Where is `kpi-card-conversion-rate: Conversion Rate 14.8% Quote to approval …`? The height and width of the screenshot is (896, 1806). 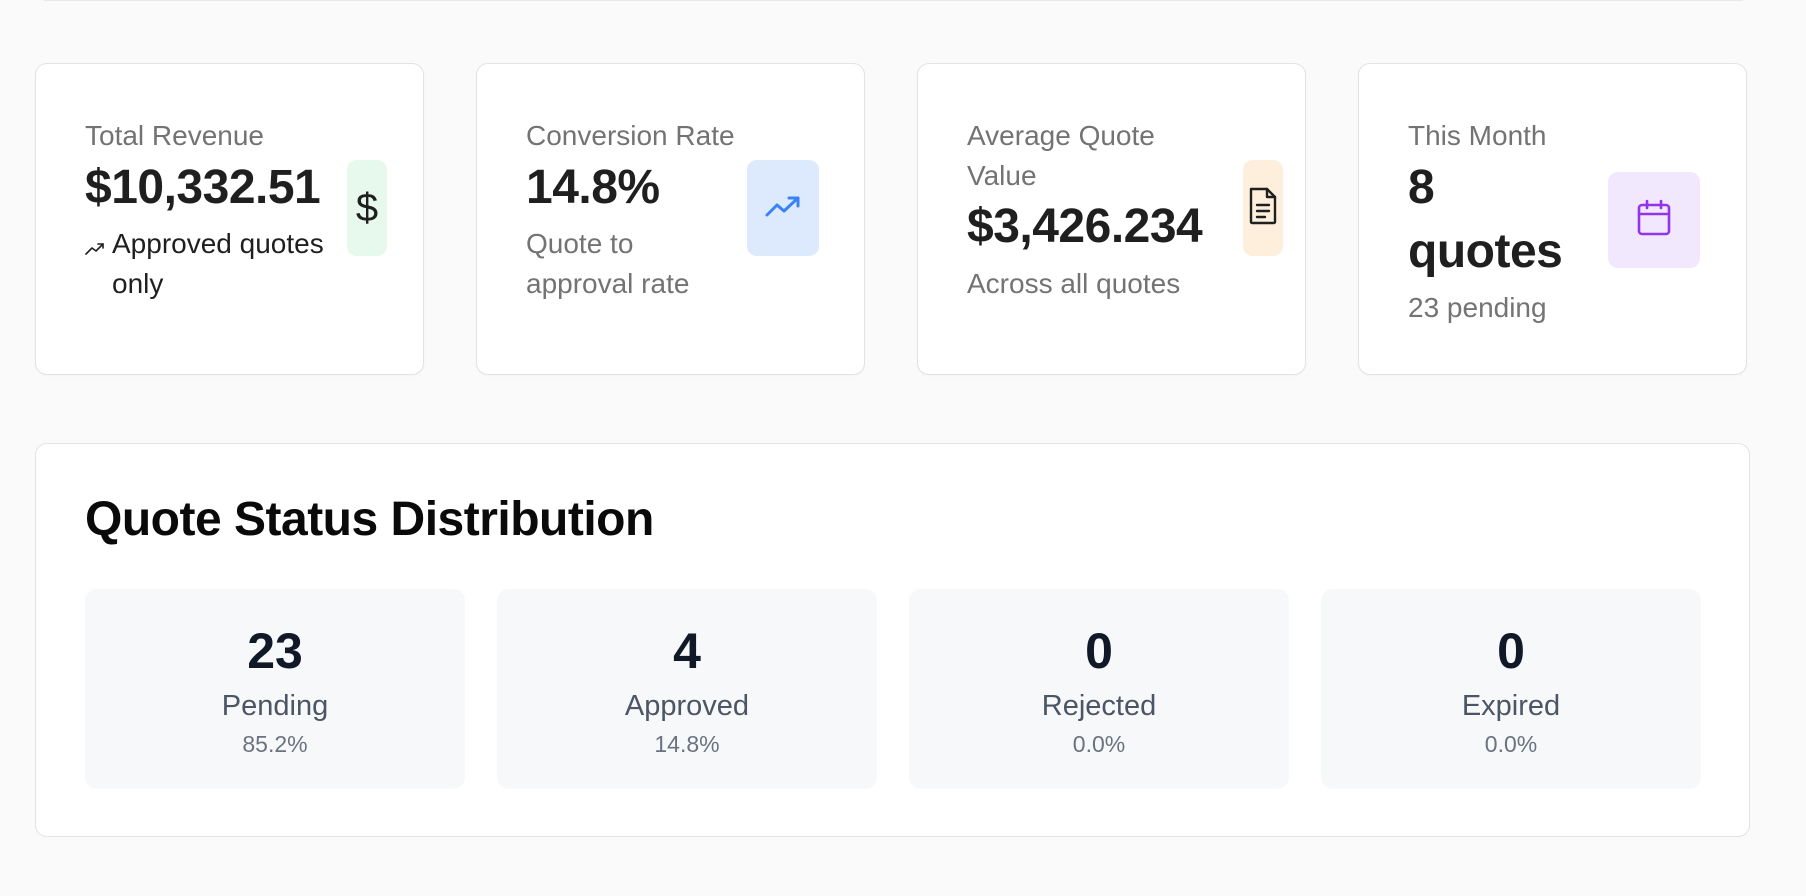 kpi-card-conversion-rate: Conversion Rate 14.8% Quote to approval … is located at coordinates (670, 219).